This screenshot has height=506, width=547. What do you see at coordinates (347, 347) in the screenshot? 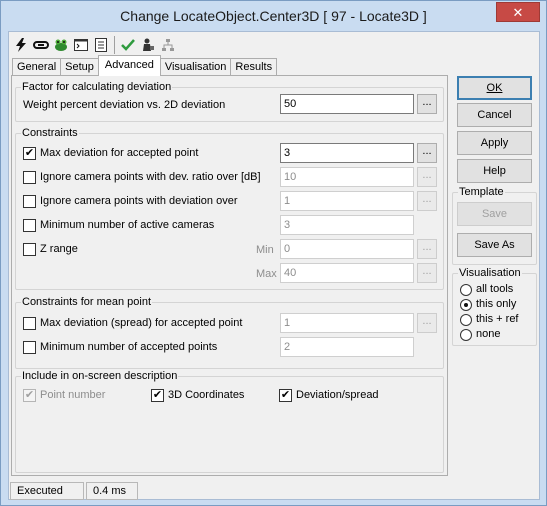
I see `min-points-input: 2` at bounding box center [347, 347].